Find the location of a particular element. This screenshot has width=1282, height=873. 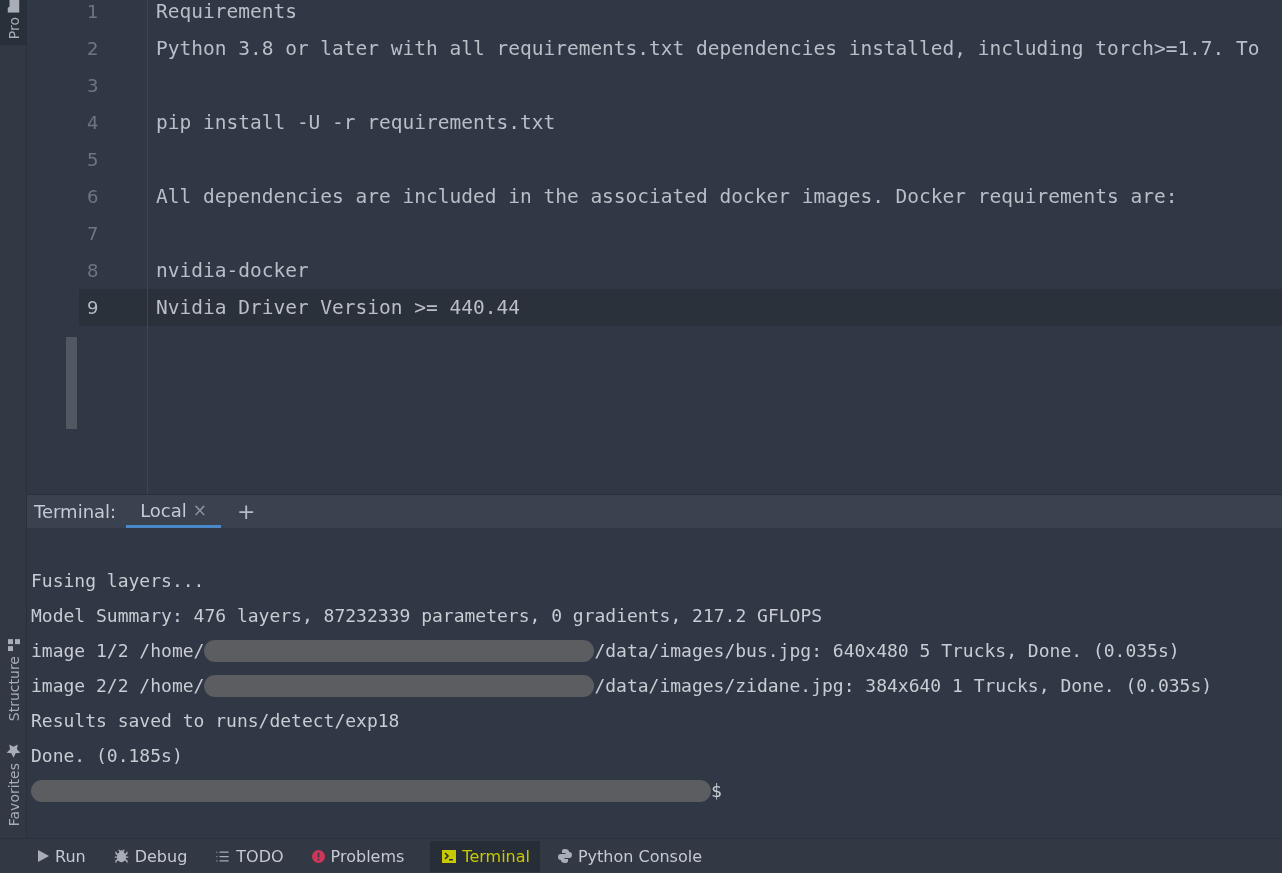

line-number: 6 is located at coordinates (113, 196).